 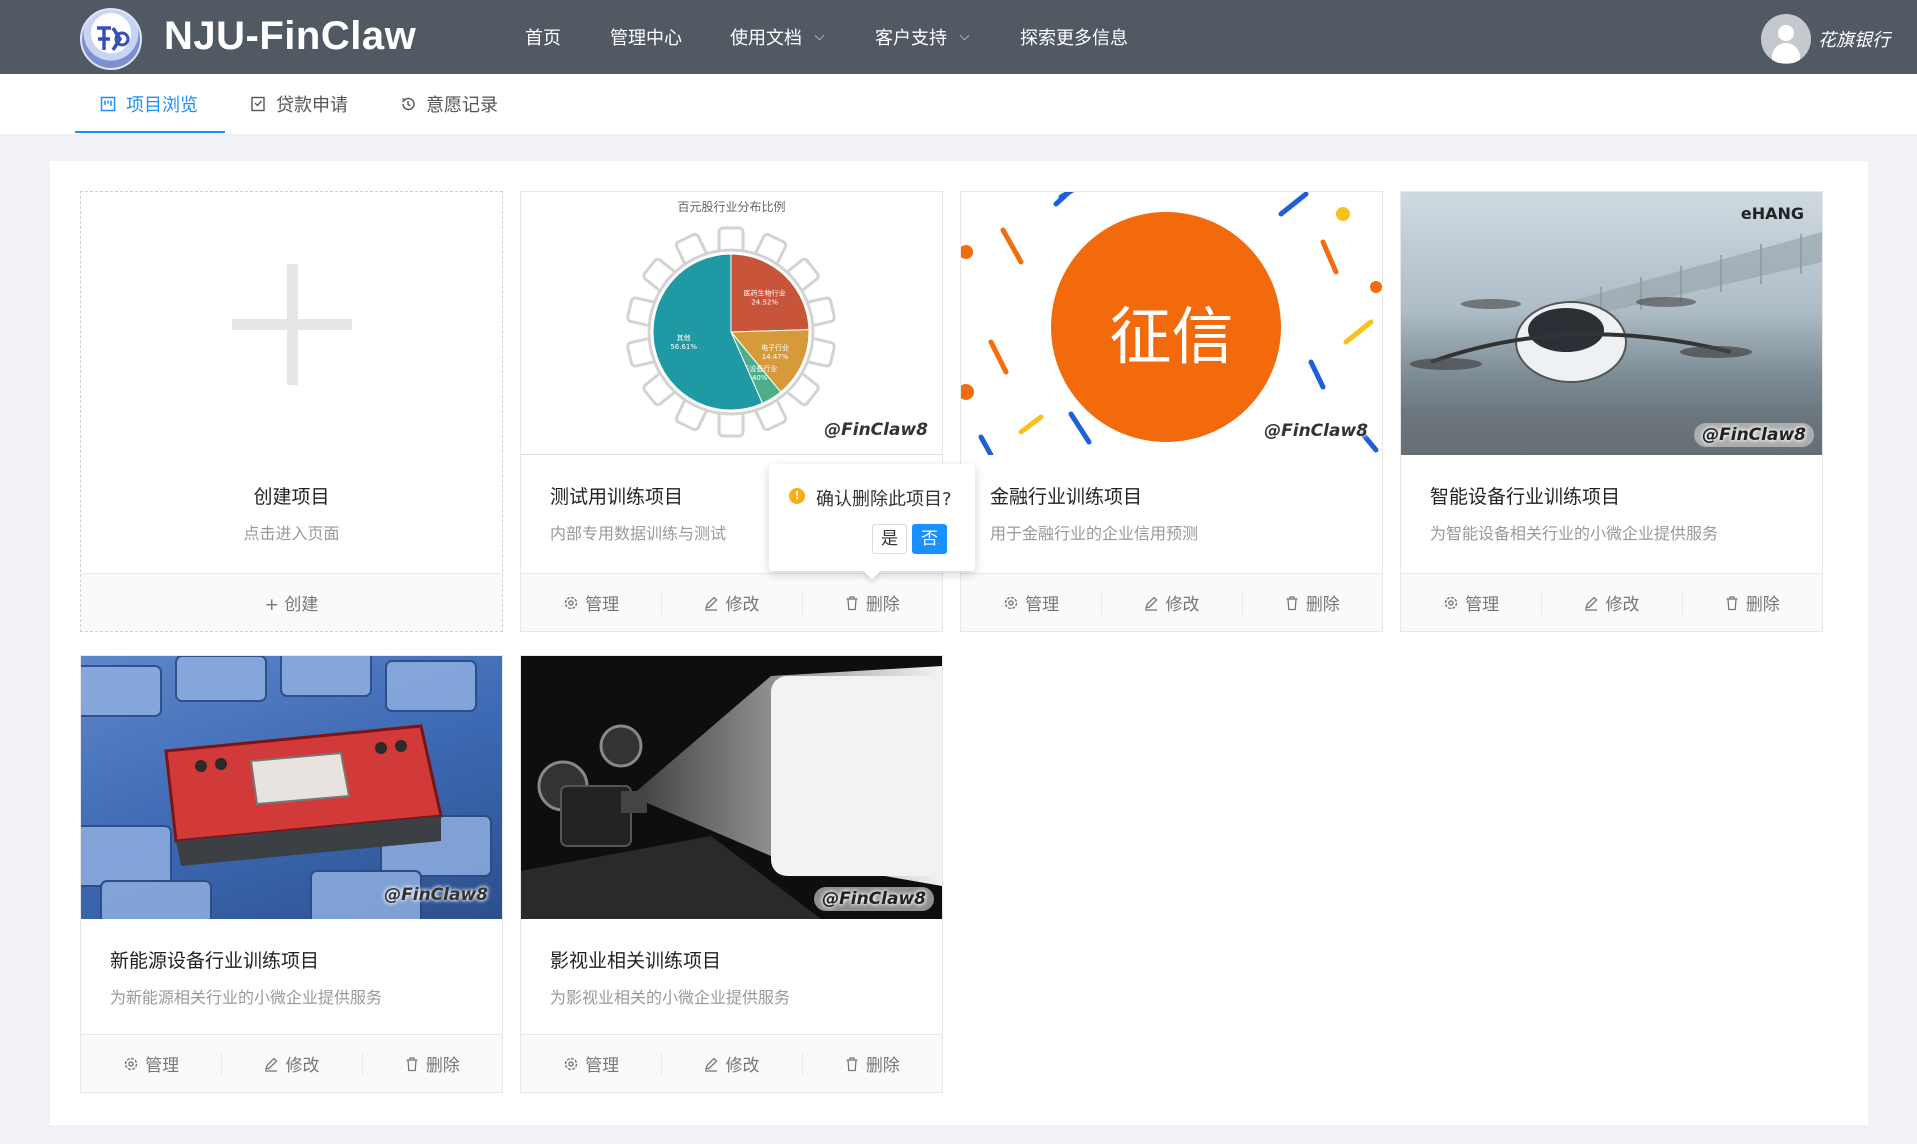 What do you see at coordinates (775, 347) in the screenshot?
I see `pie-slice-label: 电子行业` at bounding box center [775, 347].